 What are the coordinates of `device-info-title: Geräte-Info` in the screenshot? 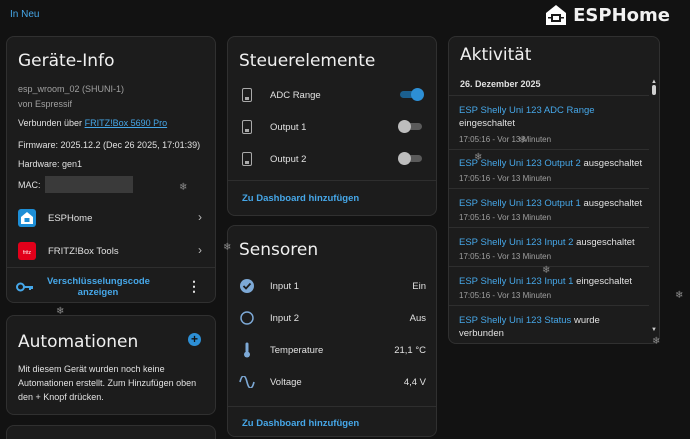 It's located at (66, 61).